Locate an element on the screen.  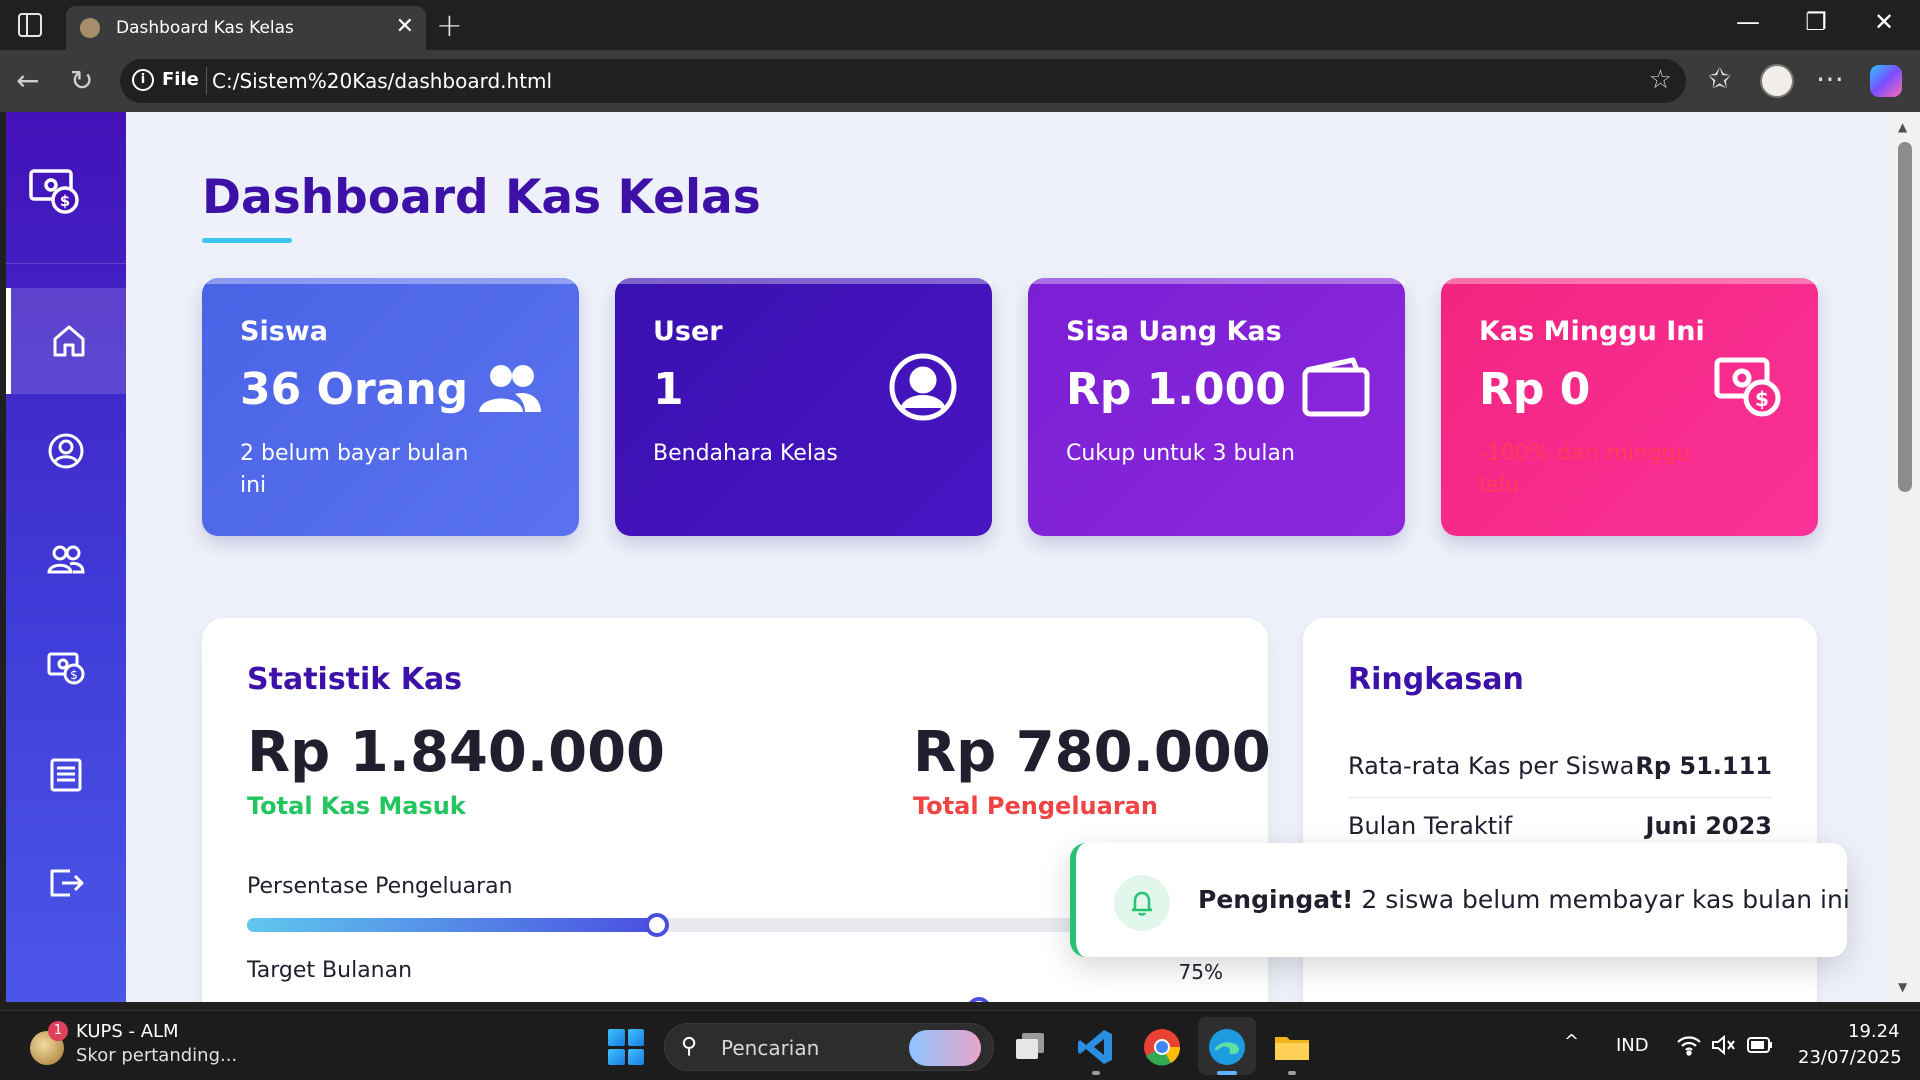
scroll-up-icon: ▲ is located at coordinates (1902, 127).